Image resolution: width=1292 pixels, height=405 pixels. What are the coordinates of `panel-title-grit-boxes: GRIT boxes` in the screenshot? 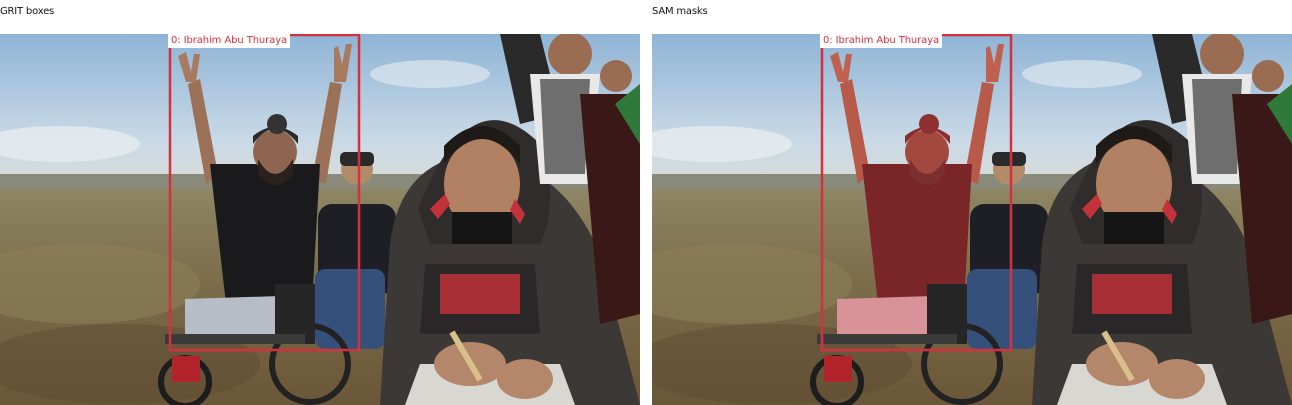 It's located at (27, 11).